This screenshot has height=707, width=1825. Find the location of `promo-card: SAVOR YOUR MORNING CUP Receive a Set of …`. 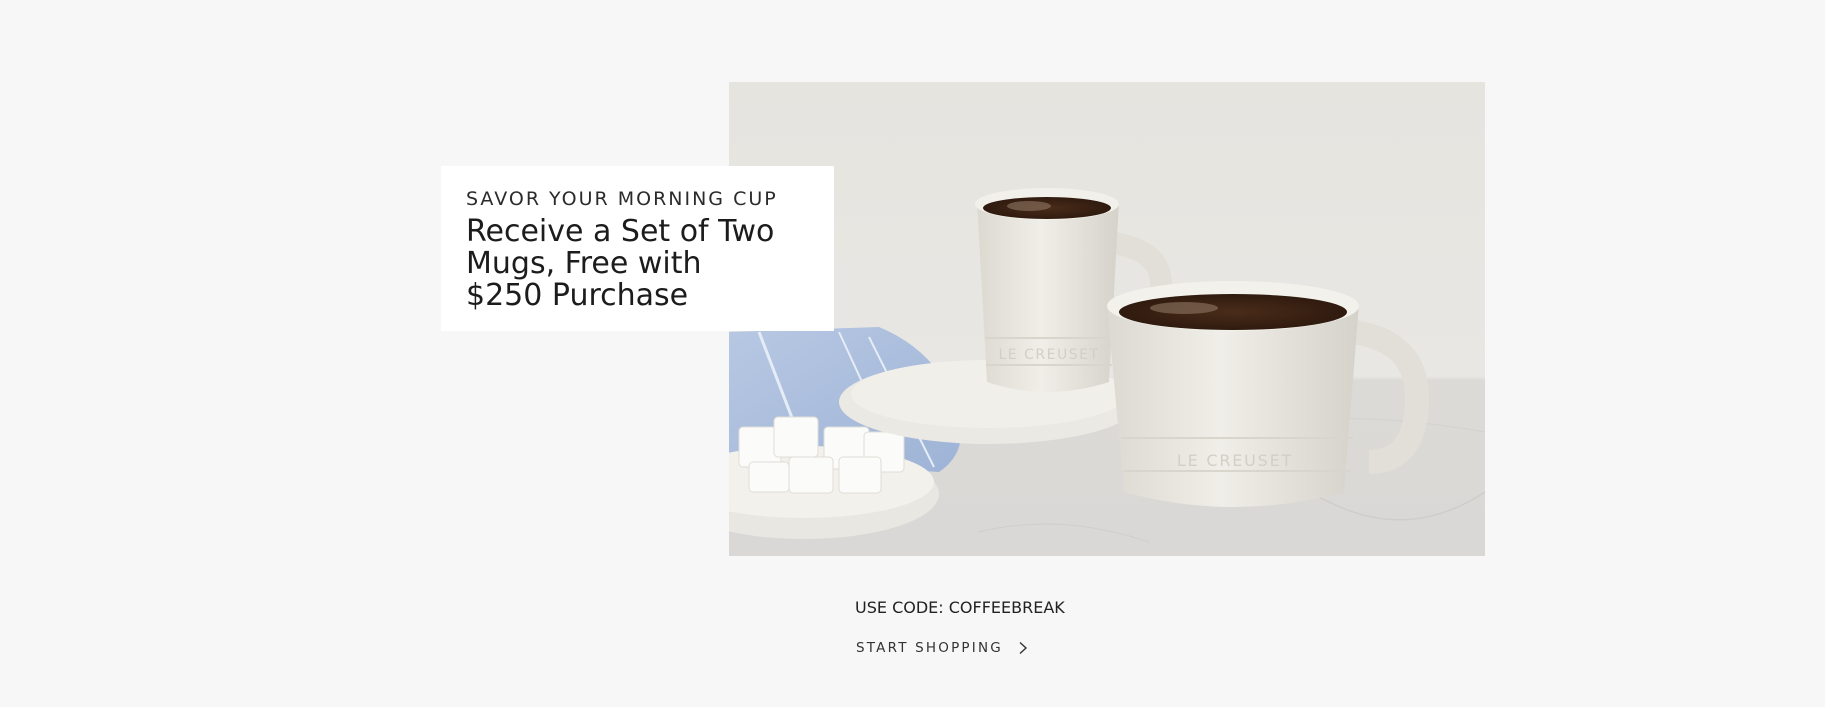

promo-card: SAVOR YOUR MORNING CUP Receive a Set of … is located at coordinates (637, 248).